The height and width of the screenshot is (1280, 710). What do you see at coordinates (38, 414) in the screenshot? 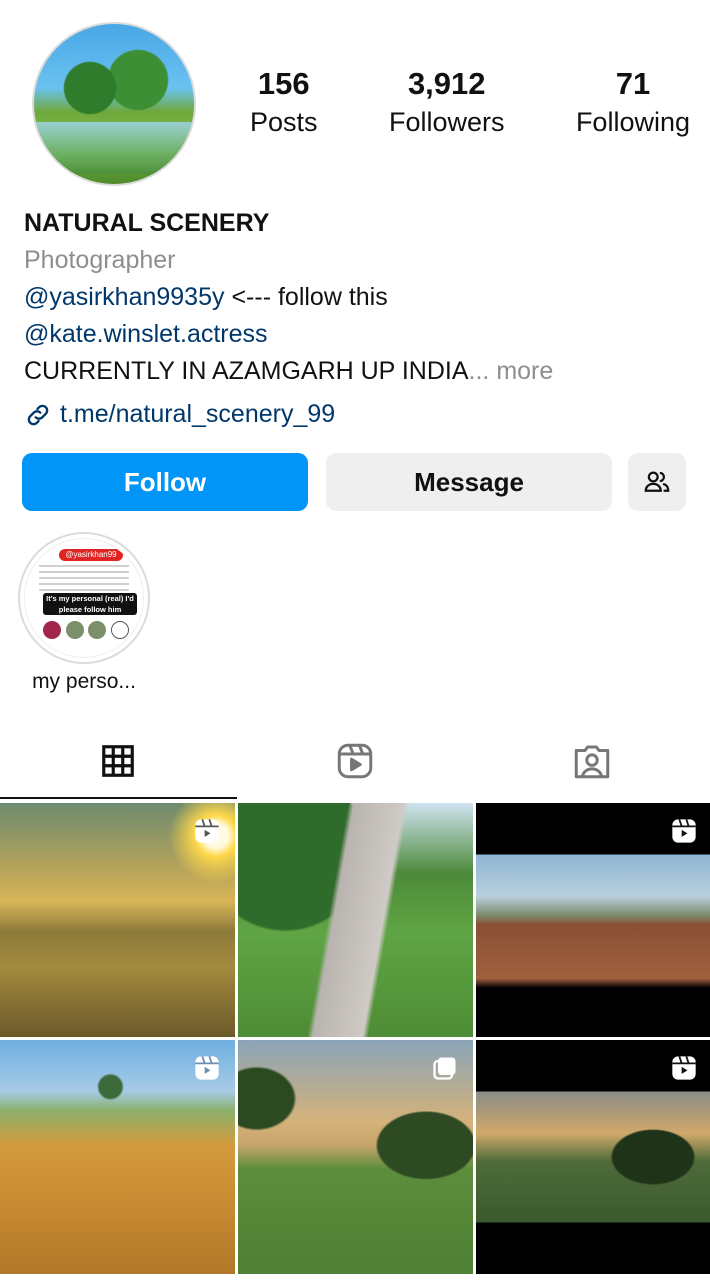
I see `link-icon` at bounding box center [38, 414].